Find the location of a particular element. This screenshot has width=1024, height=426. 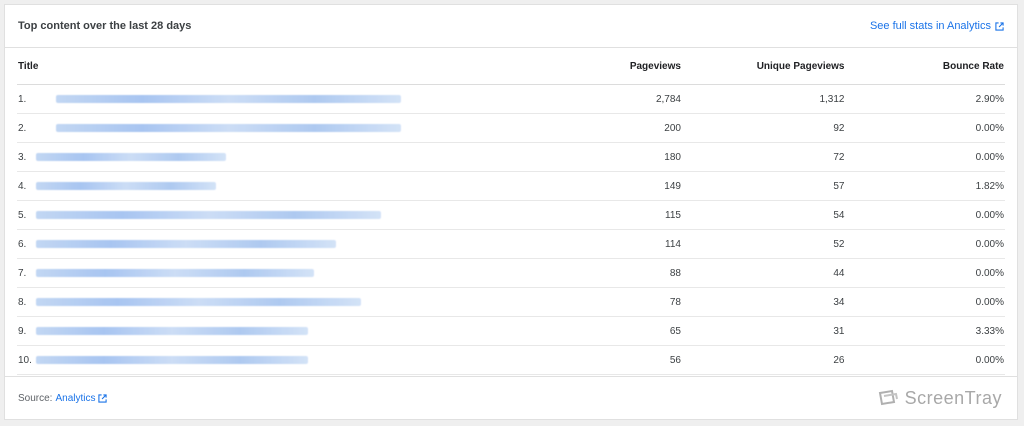

cell-title: 10. is located at coordinates (297, 360).